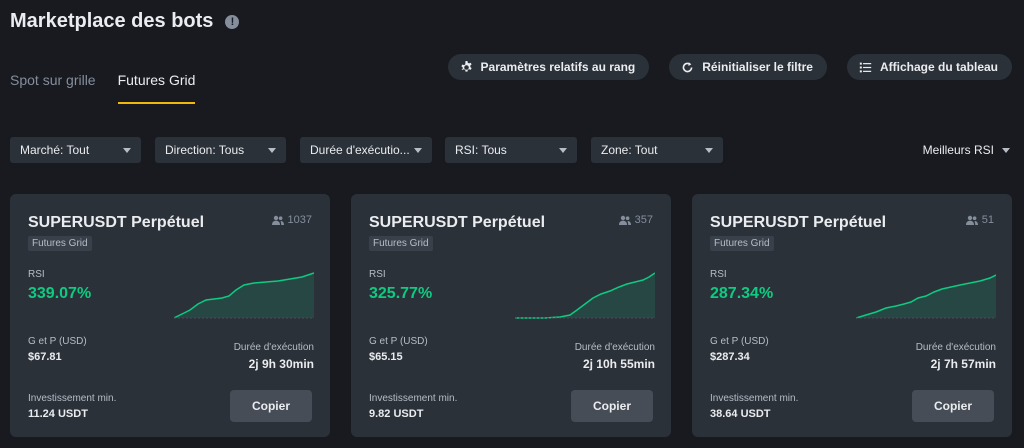 The image size is (1024, 448). What do you see at coordinates (396, 414) in the screenshot?
I see `min-investment-value: 9.82 USDT` at bounding box center [396, 414].